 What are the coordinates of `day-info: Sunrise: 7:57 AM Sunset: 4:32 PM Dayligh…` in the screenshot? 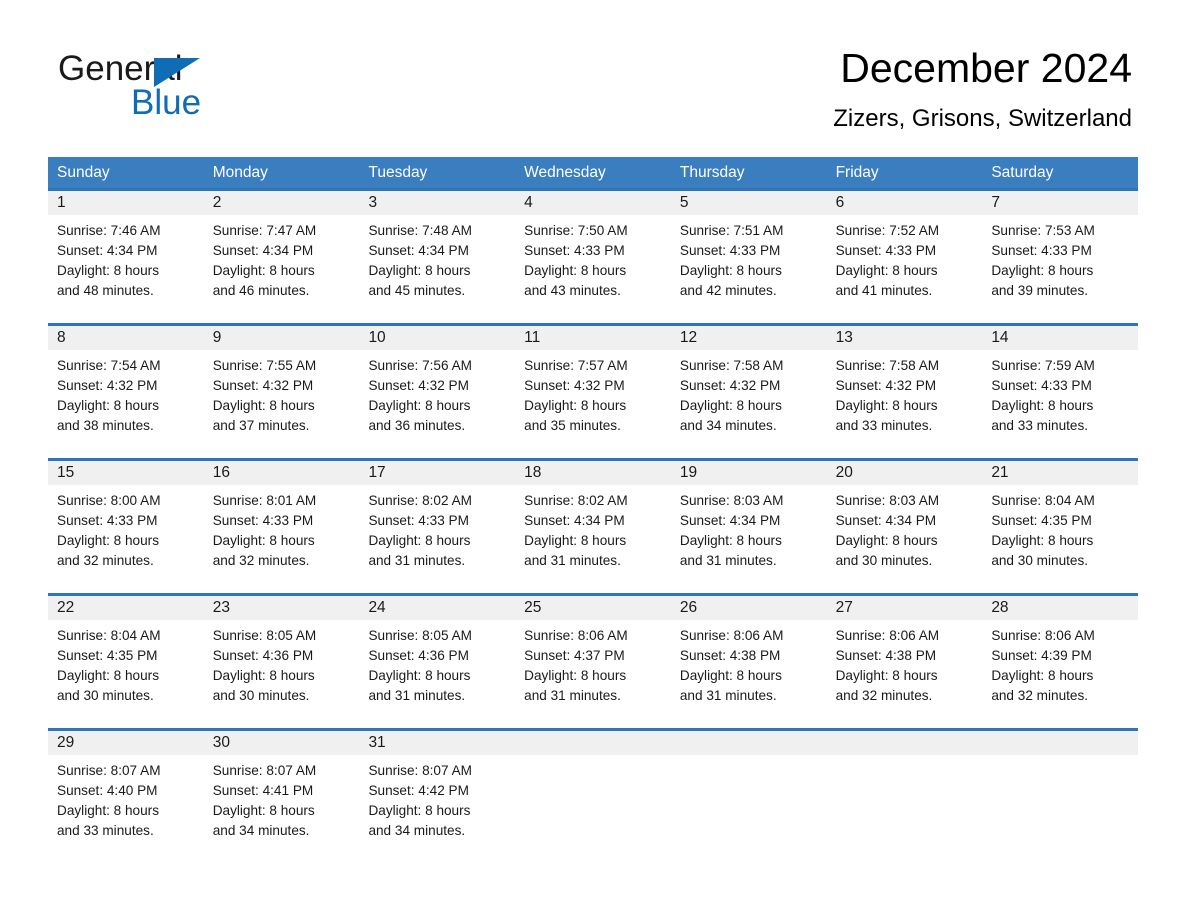 It's located at (593, 393).